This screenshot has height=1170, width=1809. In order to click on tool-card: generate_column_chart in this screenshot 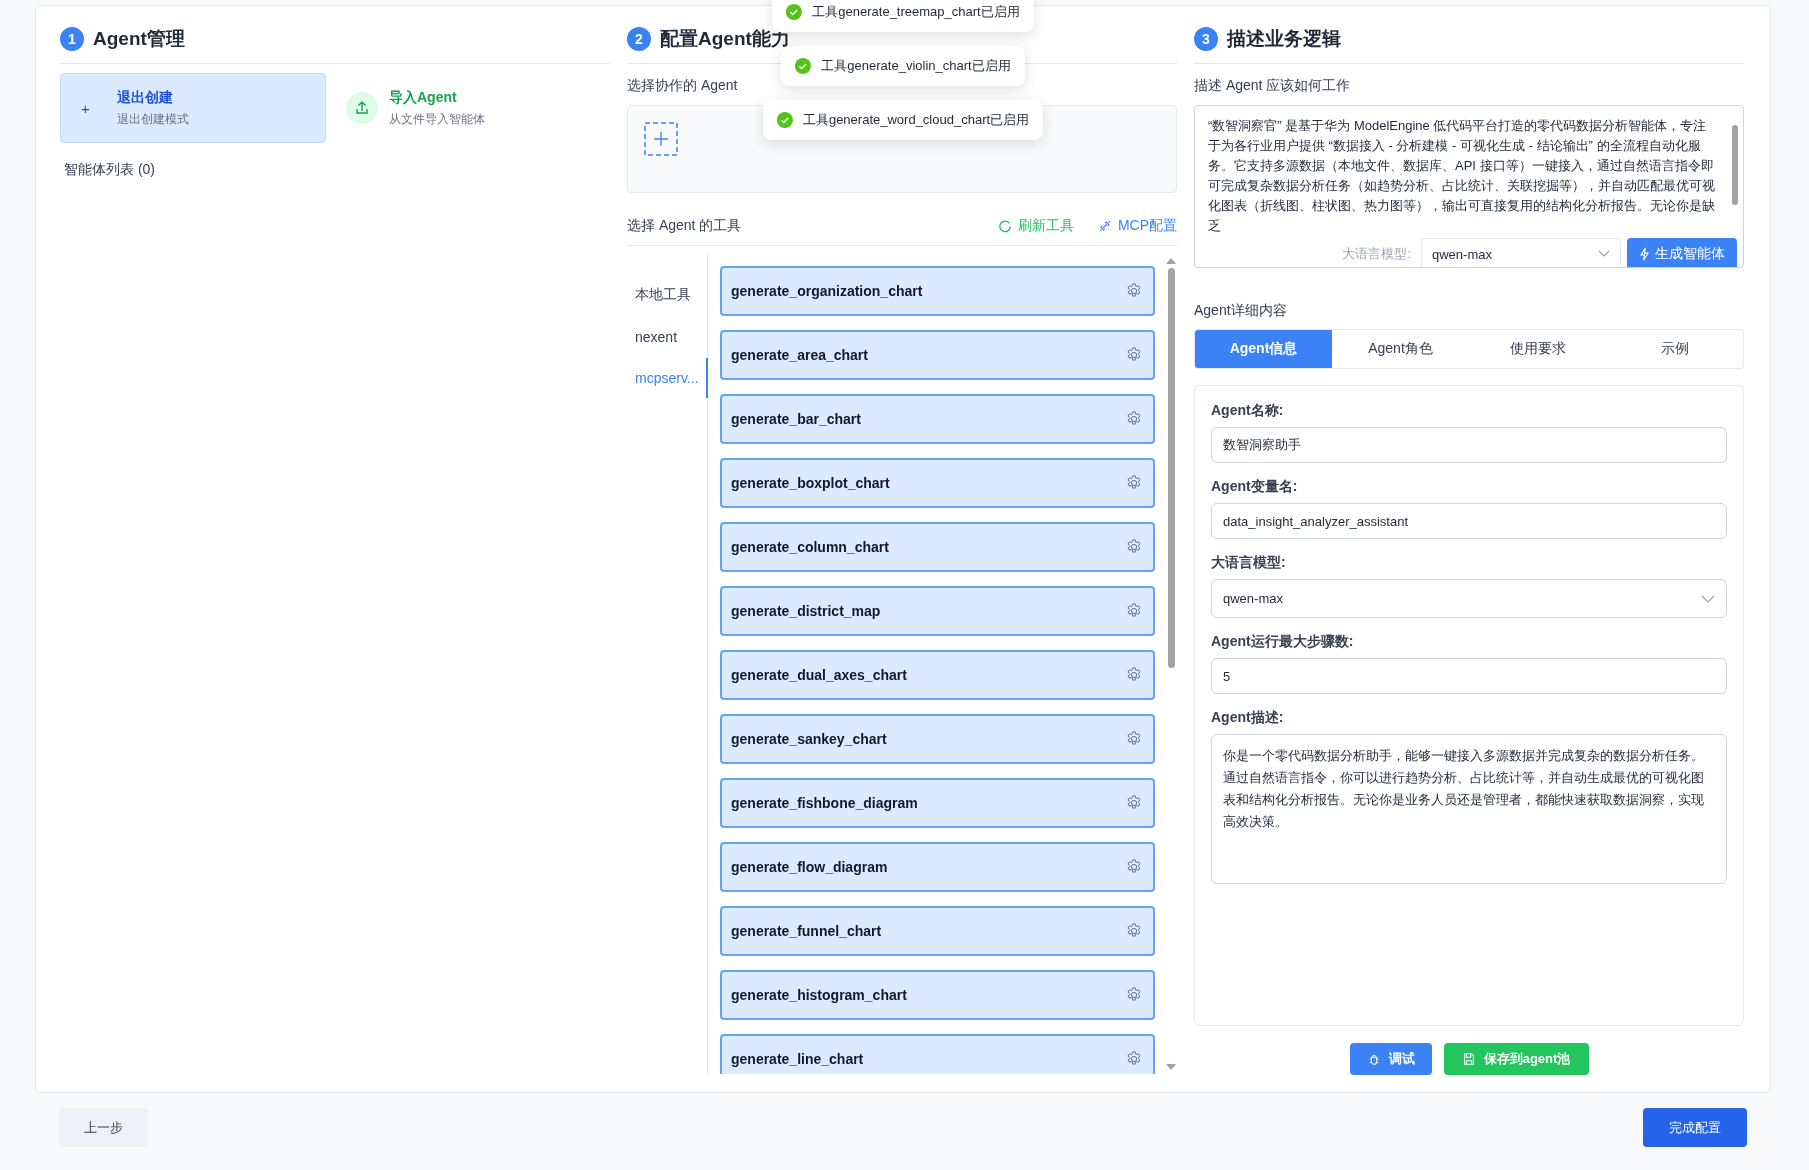, I will do `click(937, 547)`.